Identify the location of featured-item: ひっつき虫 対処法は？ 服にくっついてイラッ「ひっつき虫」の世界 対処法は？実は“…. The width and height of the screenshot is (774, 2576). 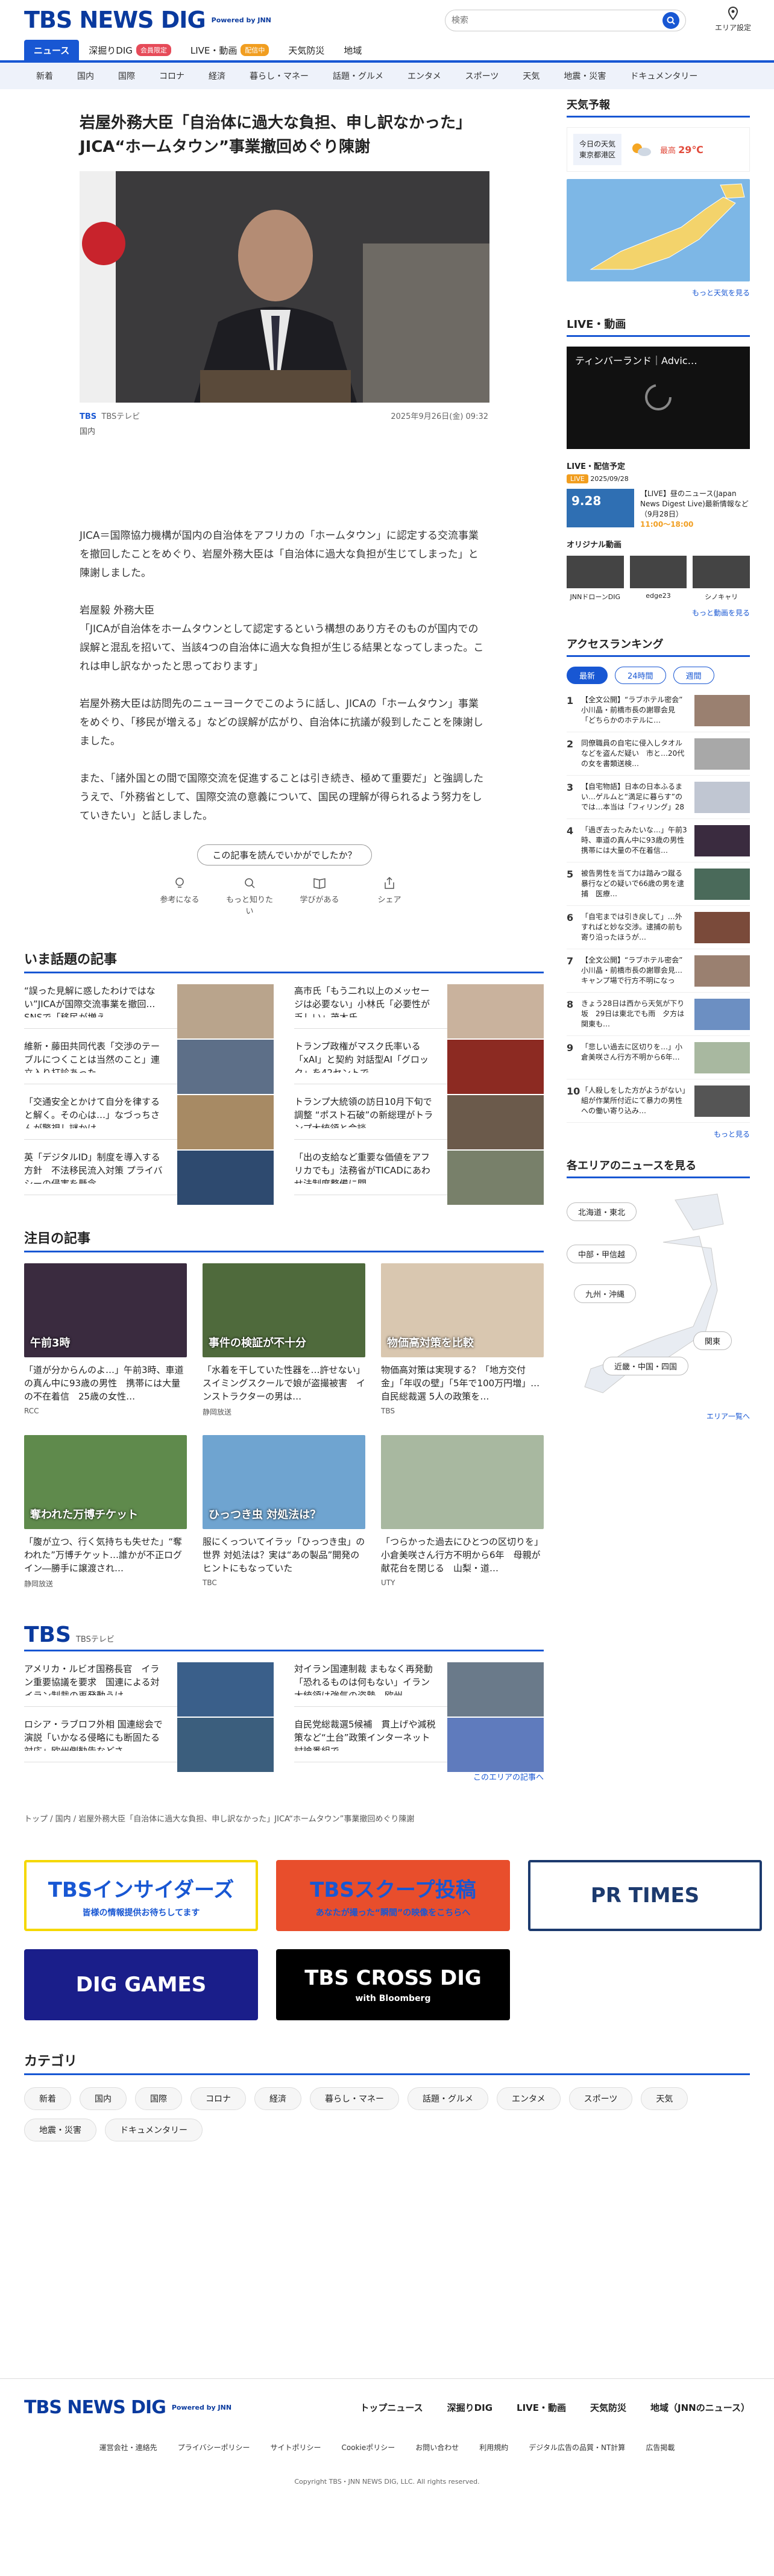
(284, 1512).